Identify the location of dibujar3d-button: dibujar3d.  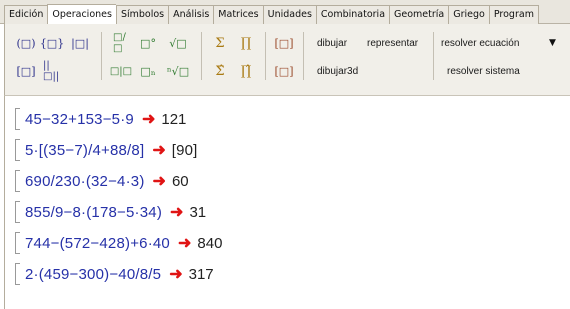
(337, 71).